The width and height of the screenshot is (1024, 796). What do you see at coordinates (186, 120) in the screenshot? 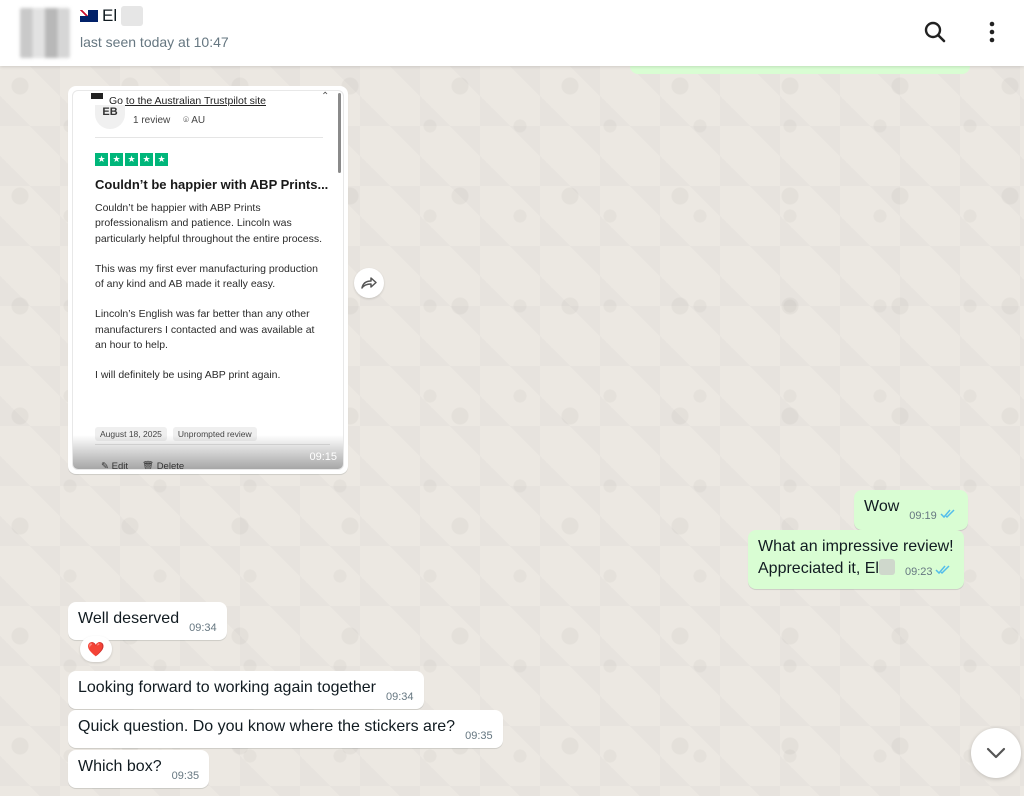
I see `location-pin-icon: ⌾` at bounding box center [186, 120].